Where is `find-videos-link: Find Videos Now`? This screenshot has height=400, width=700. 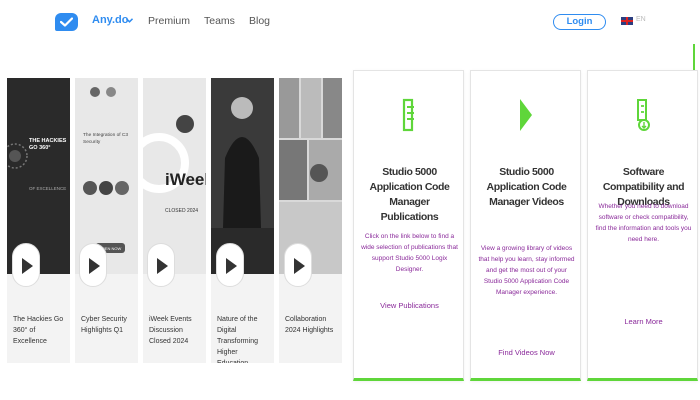 find-videos-link: Find Videos Now is located at coordinates (526, 352).